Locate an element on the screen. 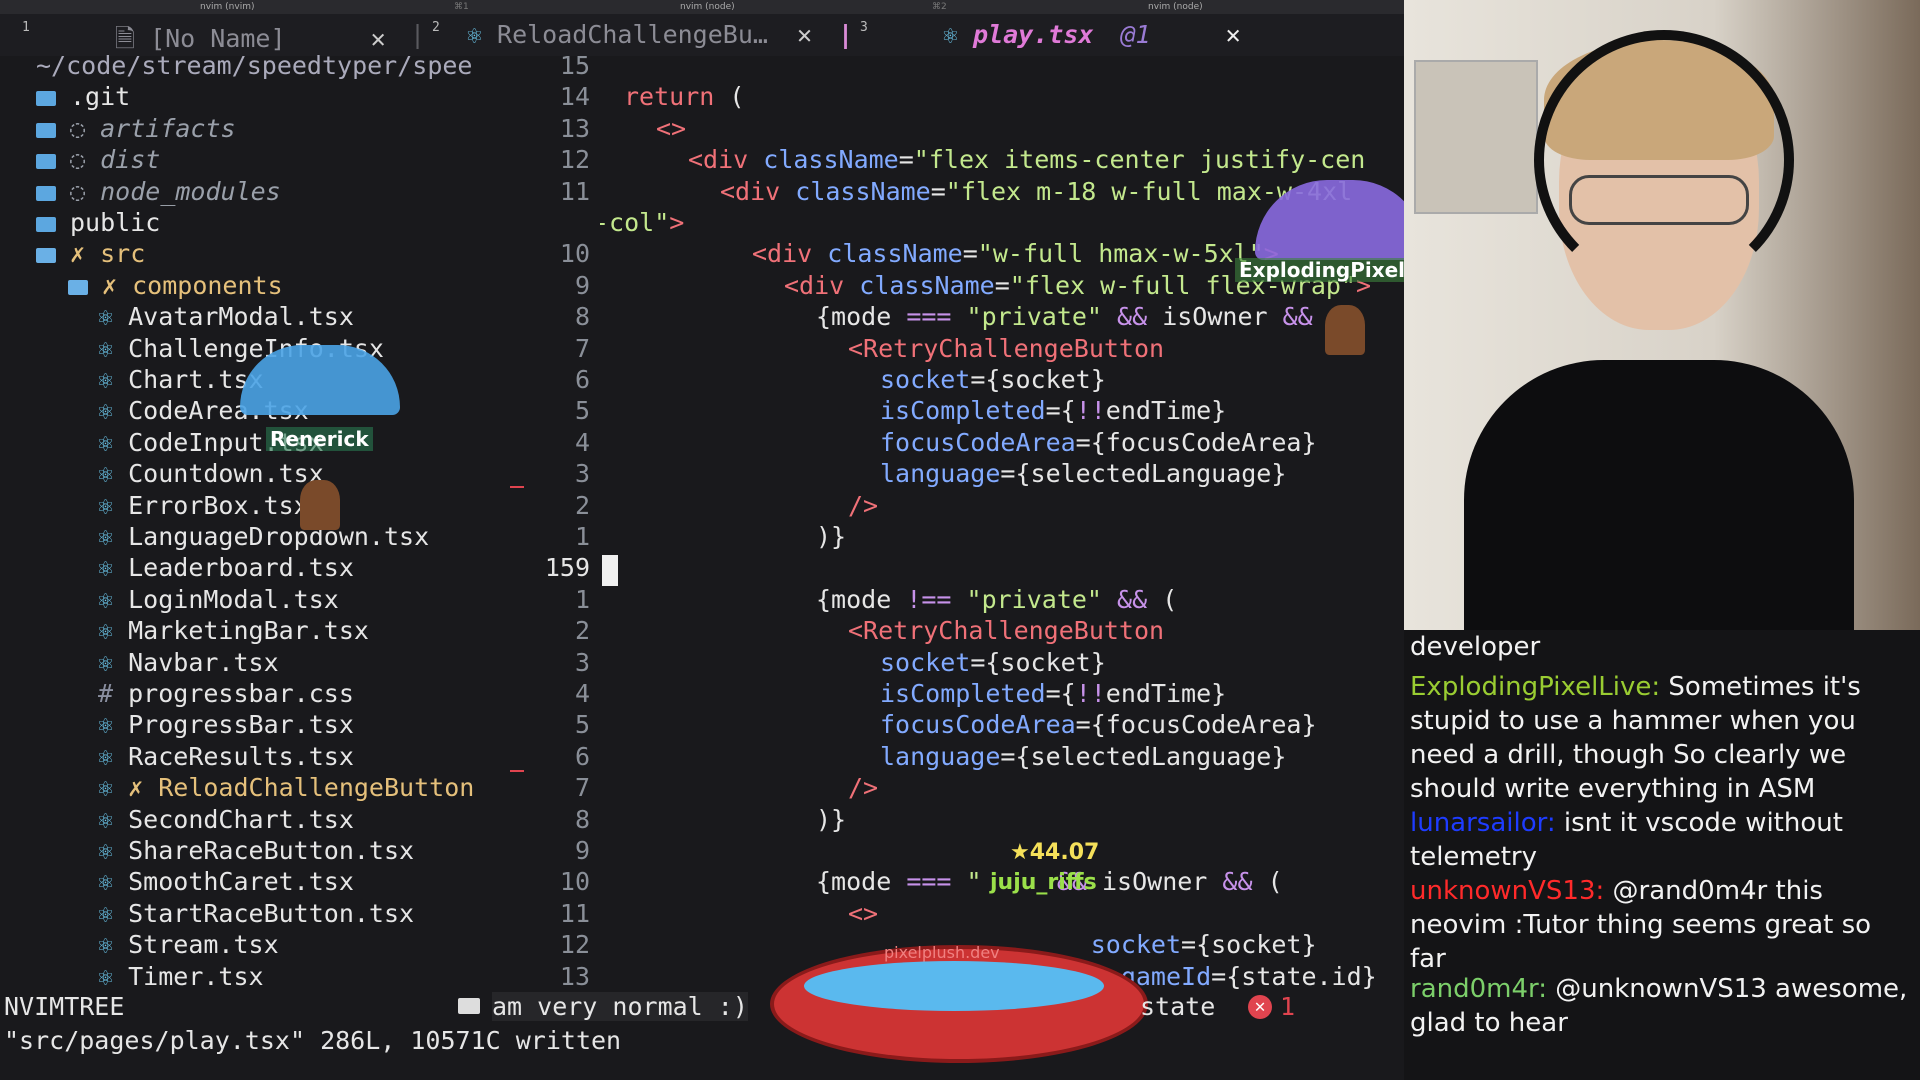 This screenshot has height=1080, width=1920. tree-item: ⚛ Stream.tsx is located at coordinates (188, 944).